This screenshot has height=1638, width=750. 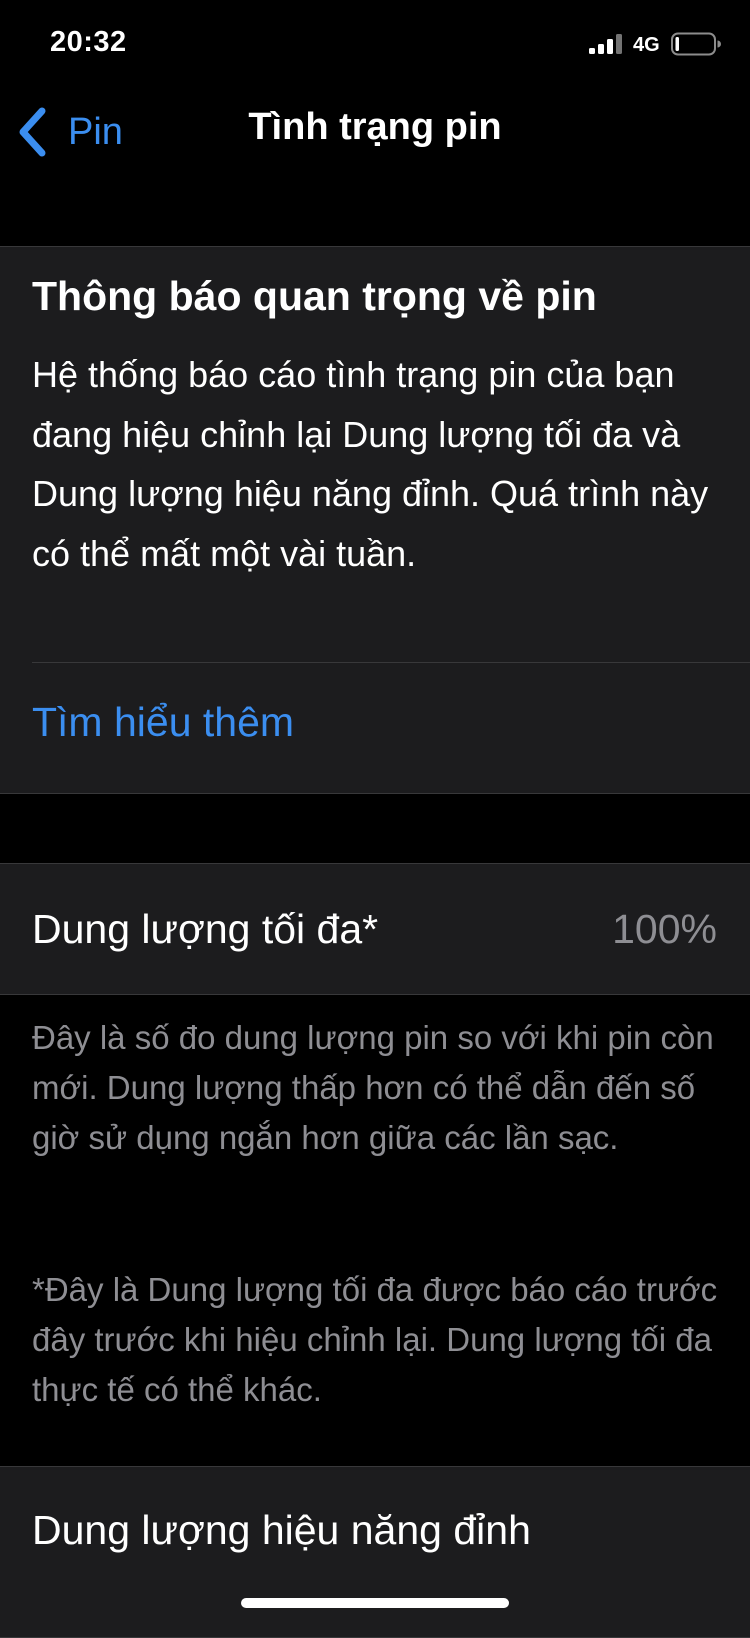 What do you see at coordinates (605, 44) in the screenshot?
I see `signal-bars-icon` at bounding box center [605, 44].